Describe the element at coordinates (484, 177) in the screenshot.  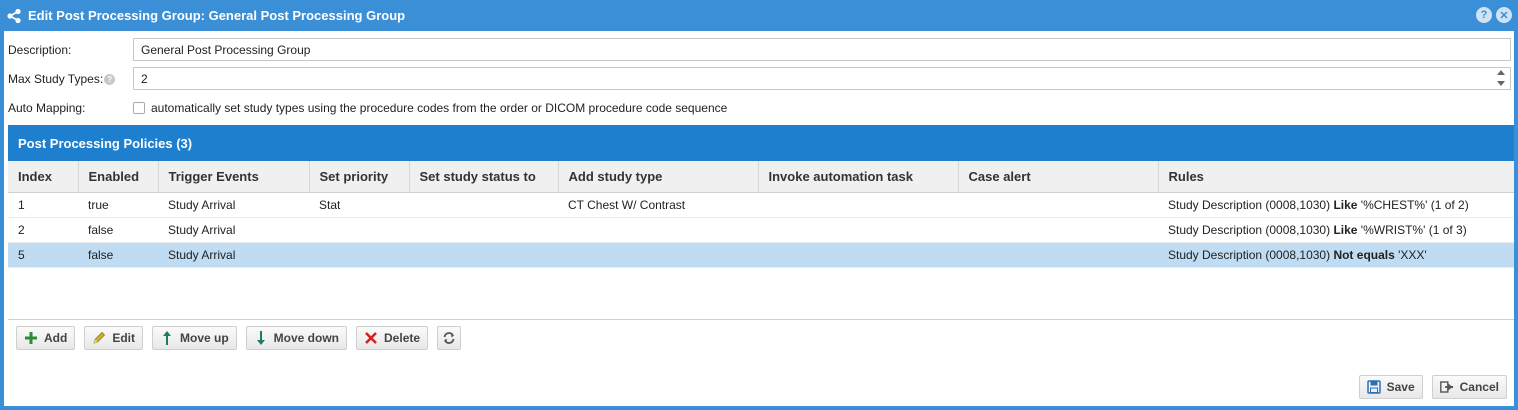
I see `column-header-set-study-status: Set study status to` at that location.